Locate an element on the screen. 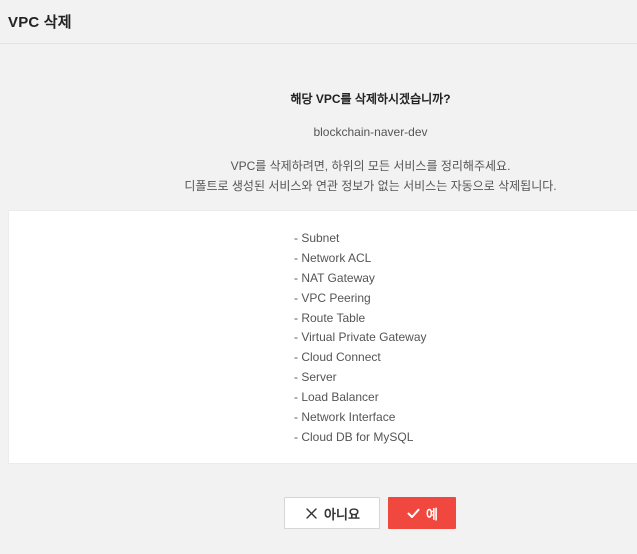  close-icon is located at coordinates (311, 513).